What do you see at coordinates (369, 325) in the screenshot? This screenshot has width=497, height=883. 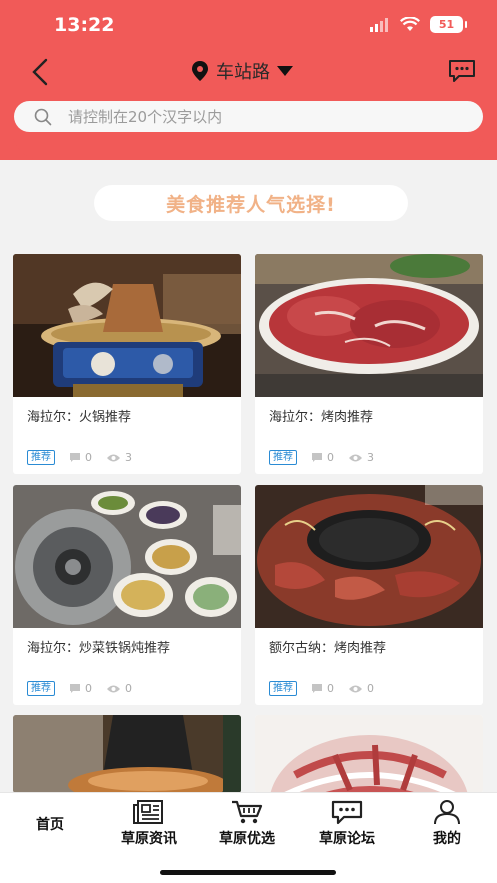 I see `bbq-meat-photo` at bounding box center [369, 325].